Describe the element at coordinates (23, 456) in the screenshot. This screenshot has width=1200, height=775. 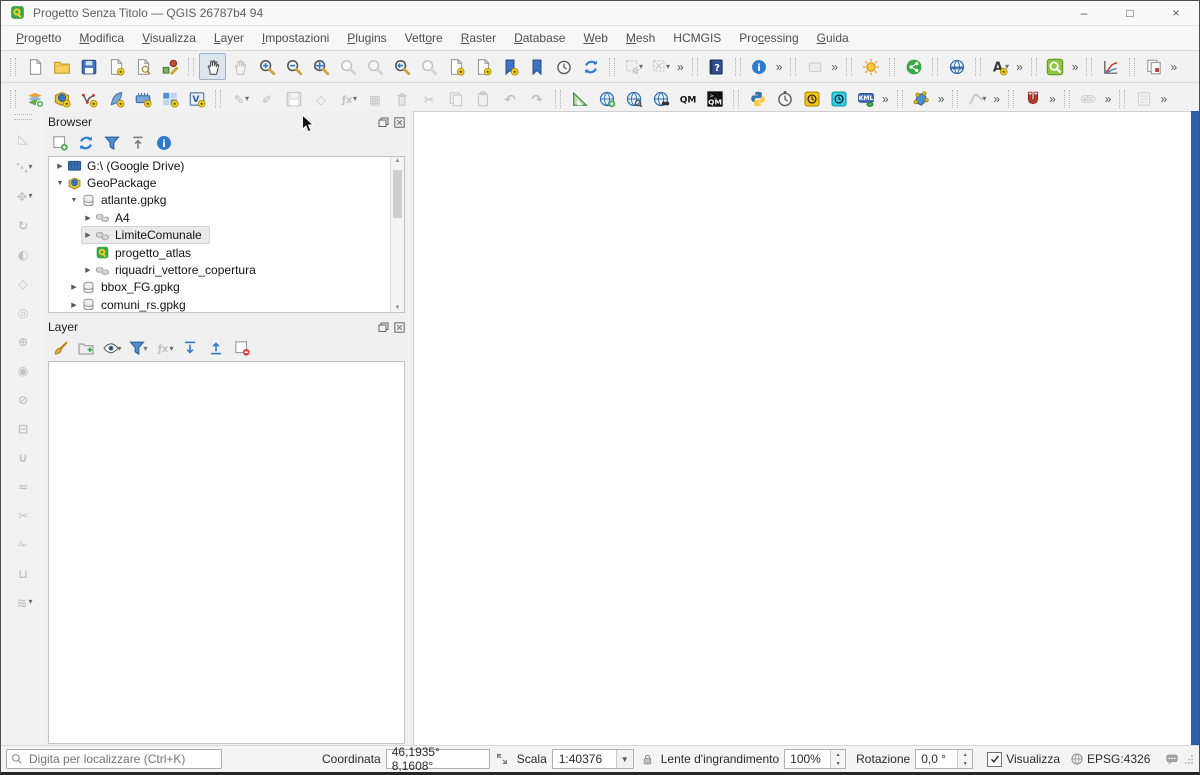
I see `offset-curve-button: ∪` at that location.